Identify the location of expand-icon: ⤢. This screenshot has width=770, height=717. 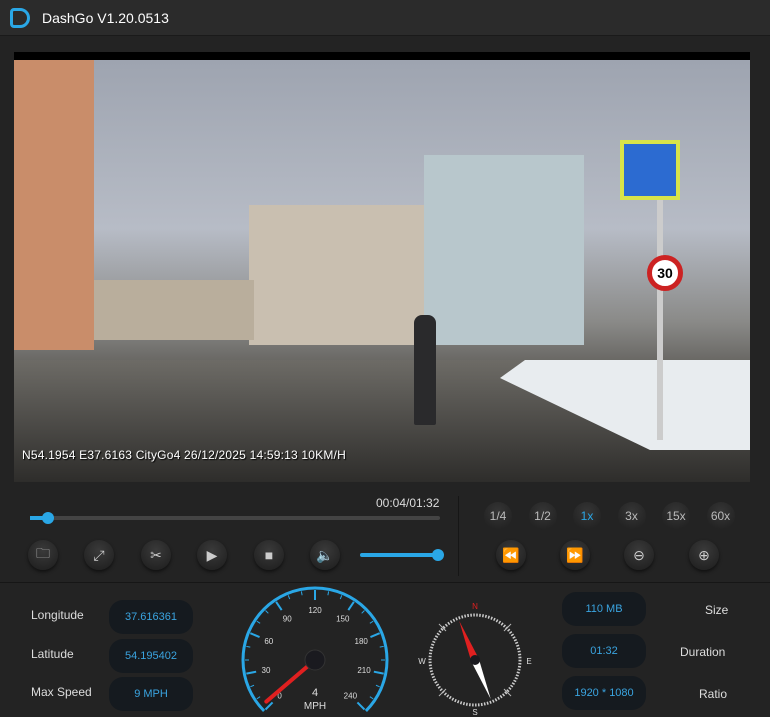
(99, 554).